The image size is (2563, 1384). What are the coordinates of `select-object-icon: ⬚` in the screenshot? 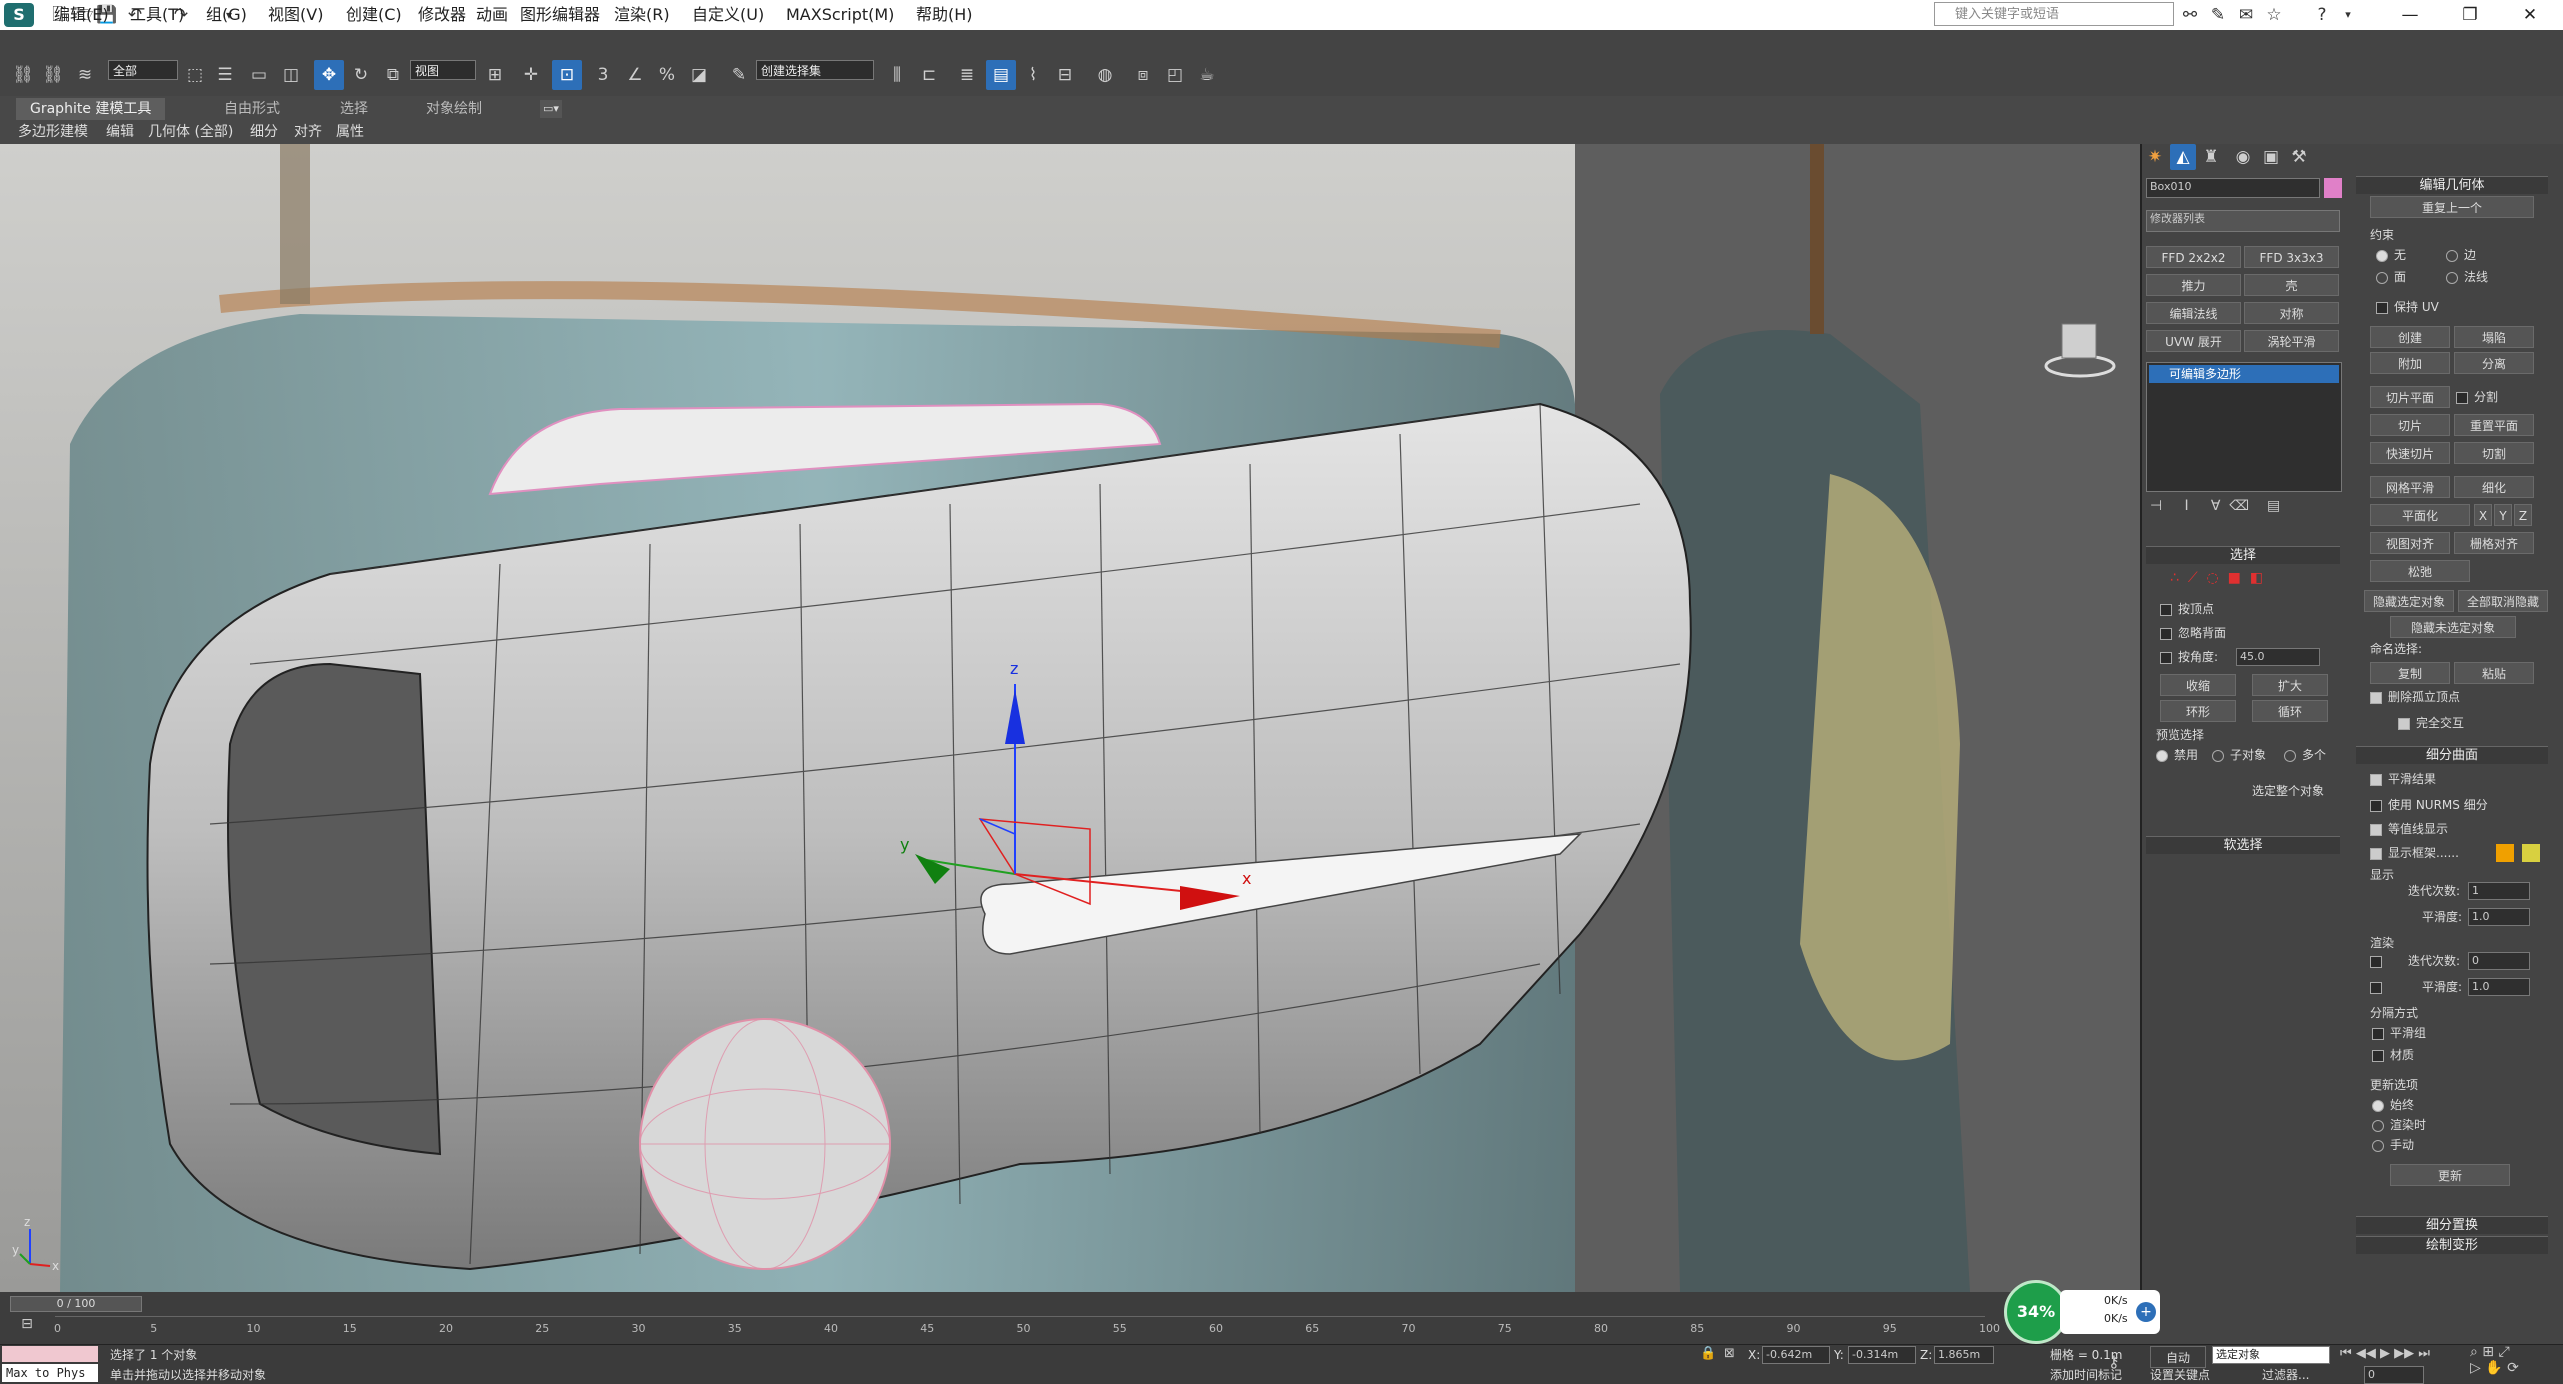 It's located at (195, 75).